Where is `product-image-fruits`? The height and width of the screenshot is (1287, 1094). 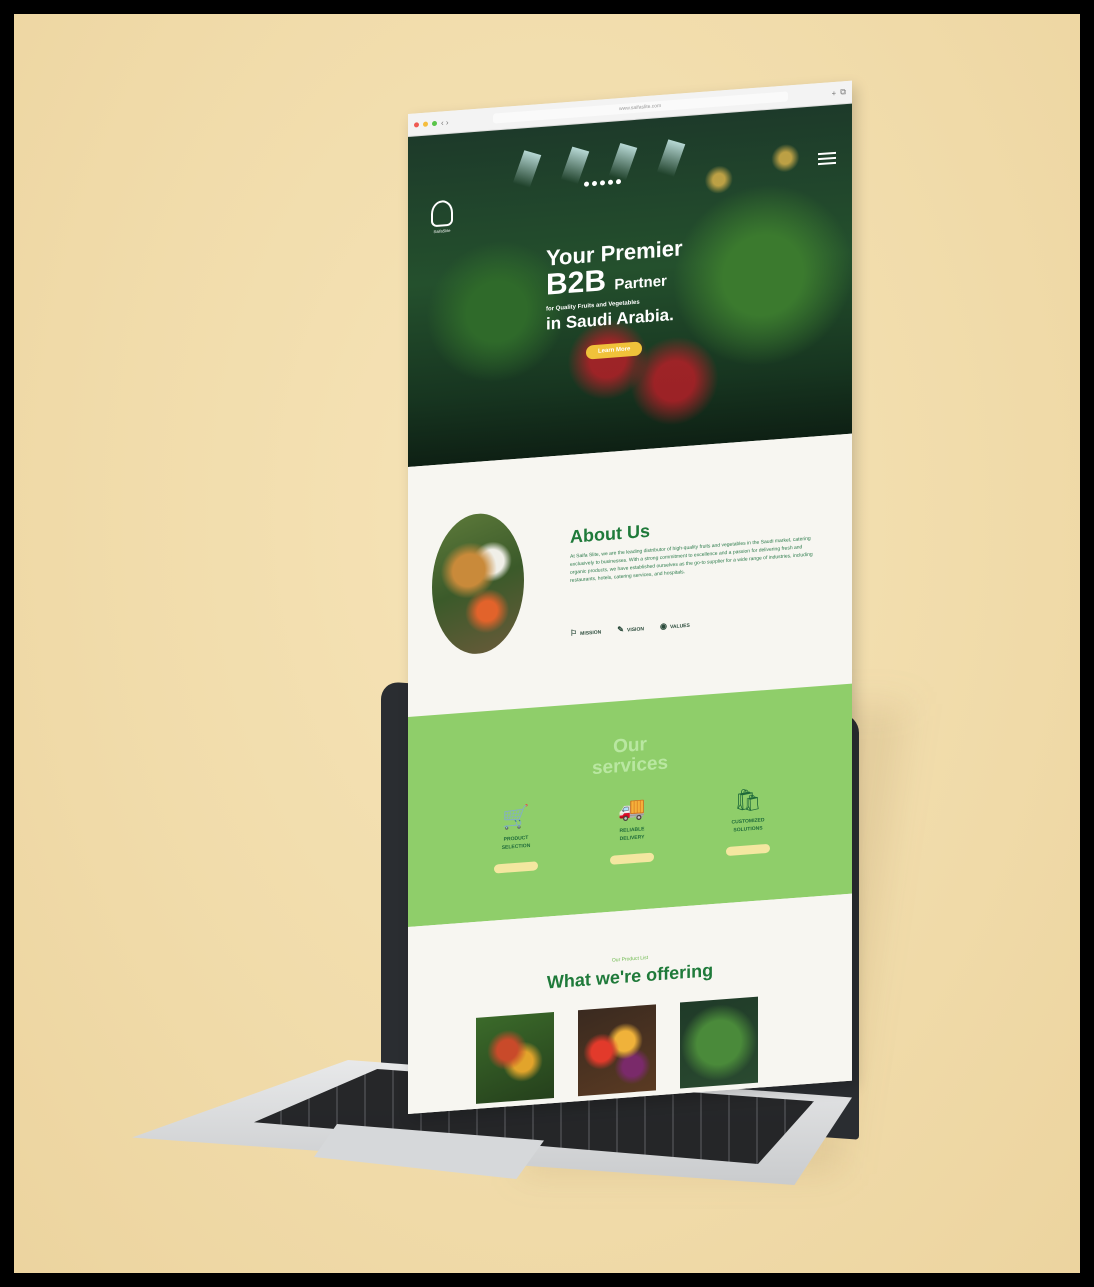
product-image-fruits is located at coordinates (617, 1050).